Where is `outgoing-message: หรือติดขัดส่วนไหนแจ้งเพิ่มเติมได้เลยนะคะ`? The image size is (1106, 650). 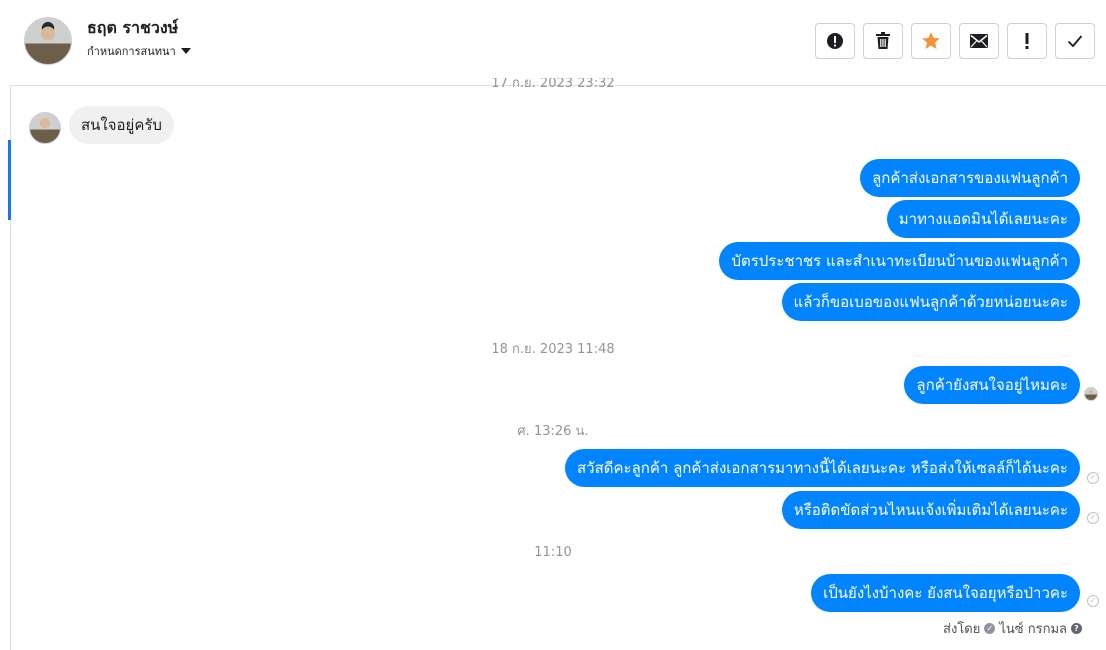 outgoing-message: หรือติดขัดส่วนไหนแจ้งเพิ่มเติมได้เลยนะคะ is located at coordinates (930, 510).